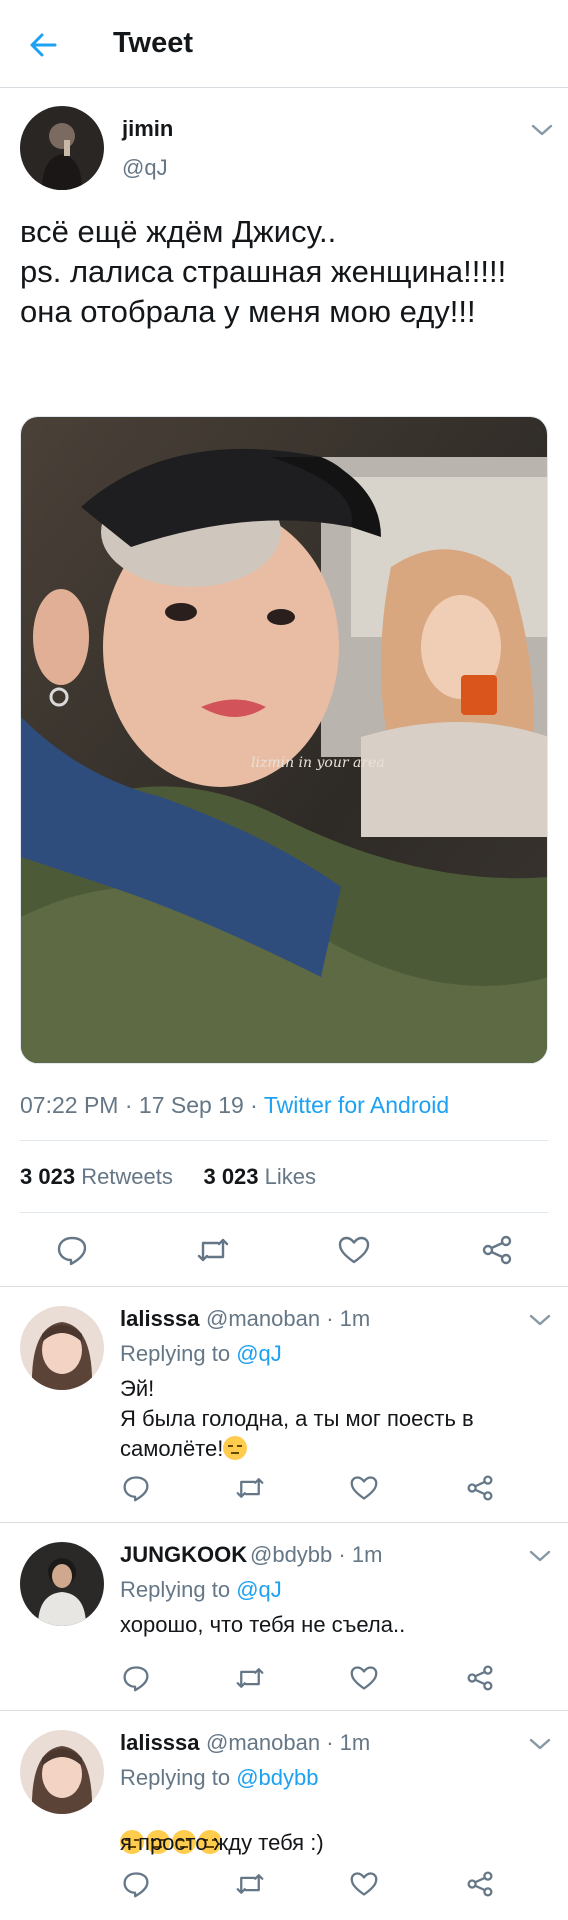 The height and width of the screenshot is (1920, 568). I want to click on tweet-time: 07:22 PM, so click(69, 1105).